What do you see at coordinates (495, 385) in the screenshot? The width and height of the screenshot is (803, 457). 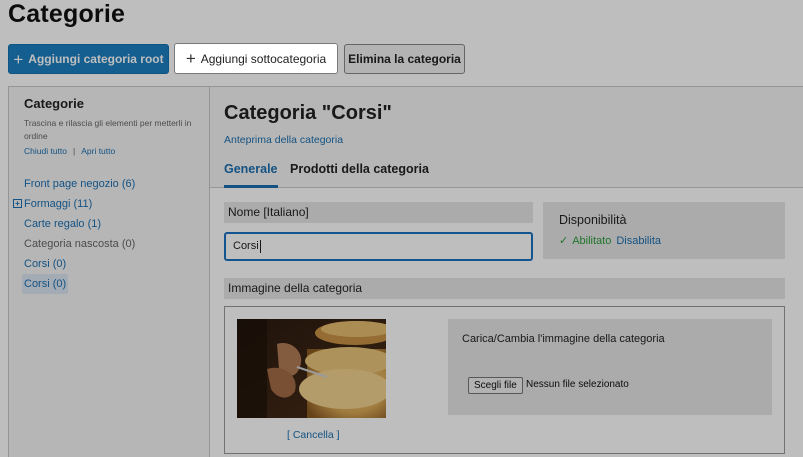 I see `choose-file-button: Scegli file` at bounding box center [495, 385].